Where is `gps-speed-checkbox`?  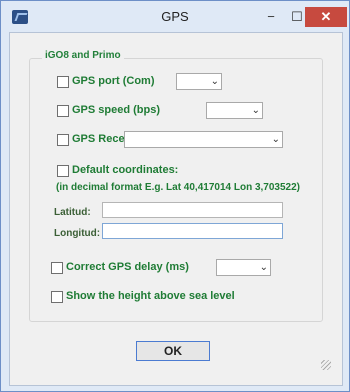
gps-speed-checkbox is located at coordinates (63, 111).